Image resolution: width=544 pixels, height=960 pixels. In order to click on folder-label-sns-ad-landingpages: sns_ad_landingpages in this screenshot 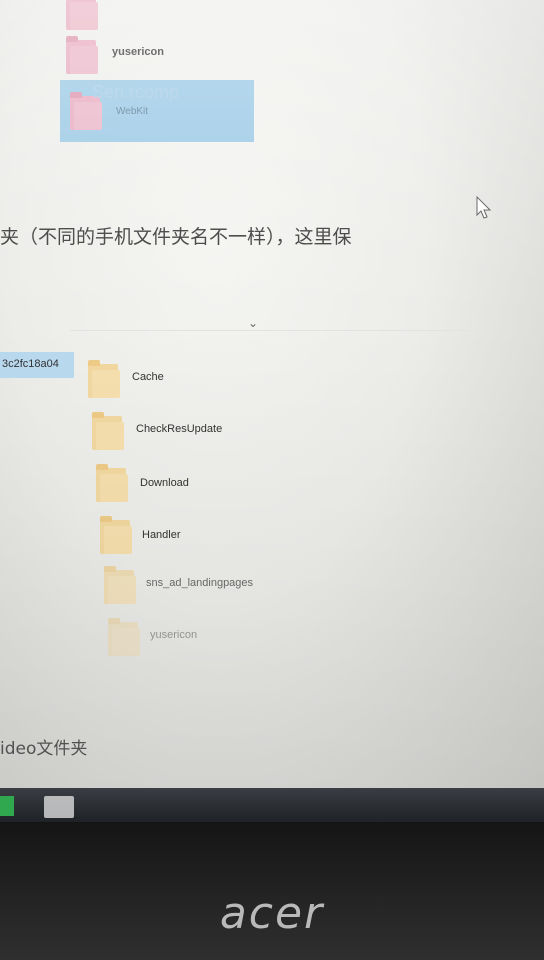, I will do `click(199, 583)`.